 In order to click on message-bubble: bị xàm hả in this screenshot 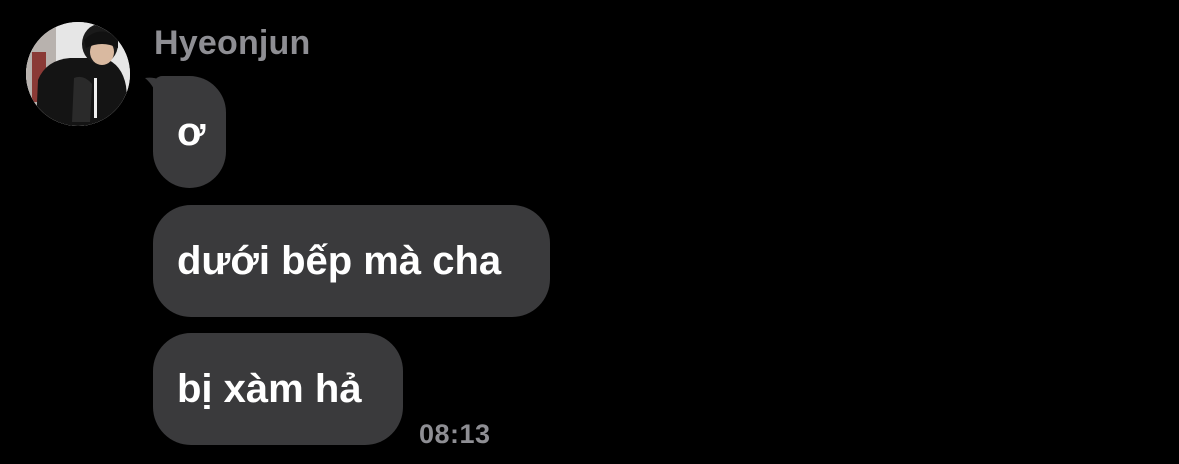, I will do `click(278, 389)`.